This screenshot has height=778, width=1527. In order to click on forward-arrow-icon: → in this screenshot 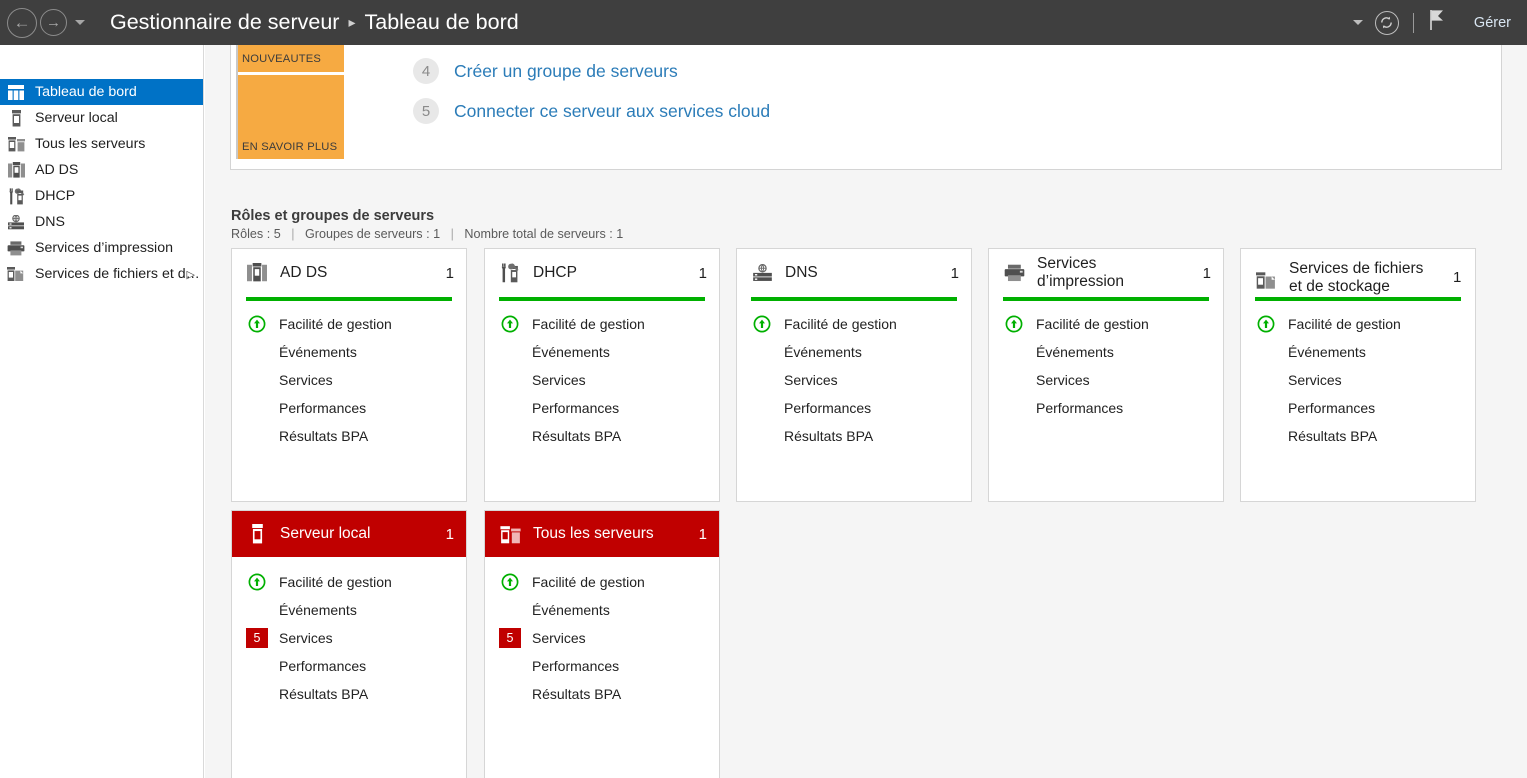, I will do `click(53, 22)`.